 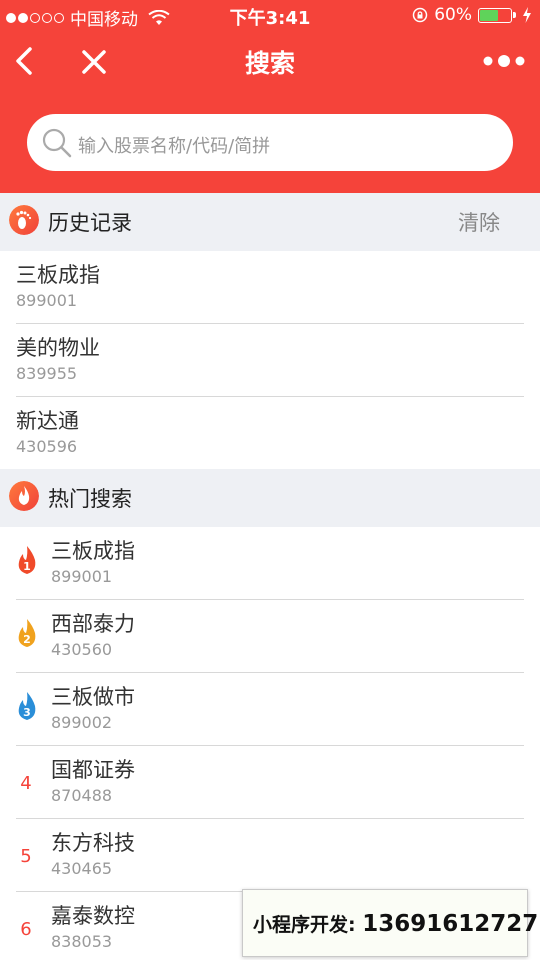 What do you see at coordinates (82, 941) in the screenshot?
I see `stock-code: 838053` at bounding box center [82, 941].